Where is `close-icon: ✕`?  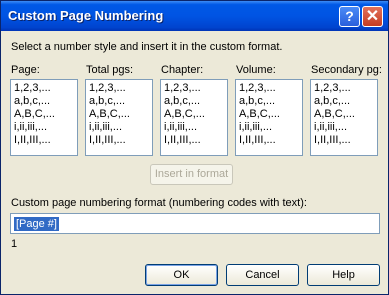 close-icon: ✕ is located at coordinates (372, 16).